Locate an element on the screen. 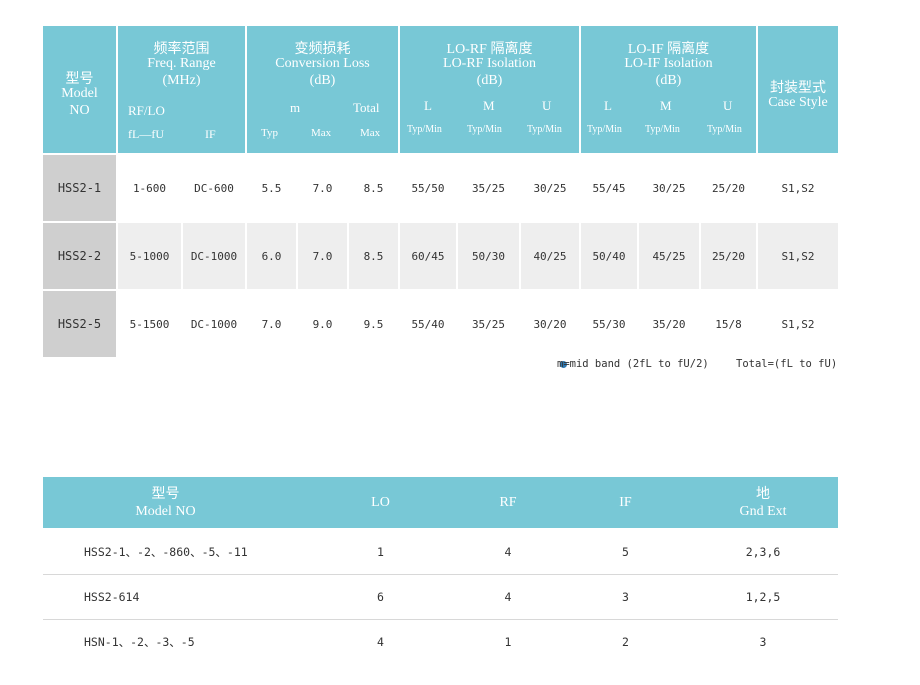  header-if: IF is located at coordinates (210, 134).